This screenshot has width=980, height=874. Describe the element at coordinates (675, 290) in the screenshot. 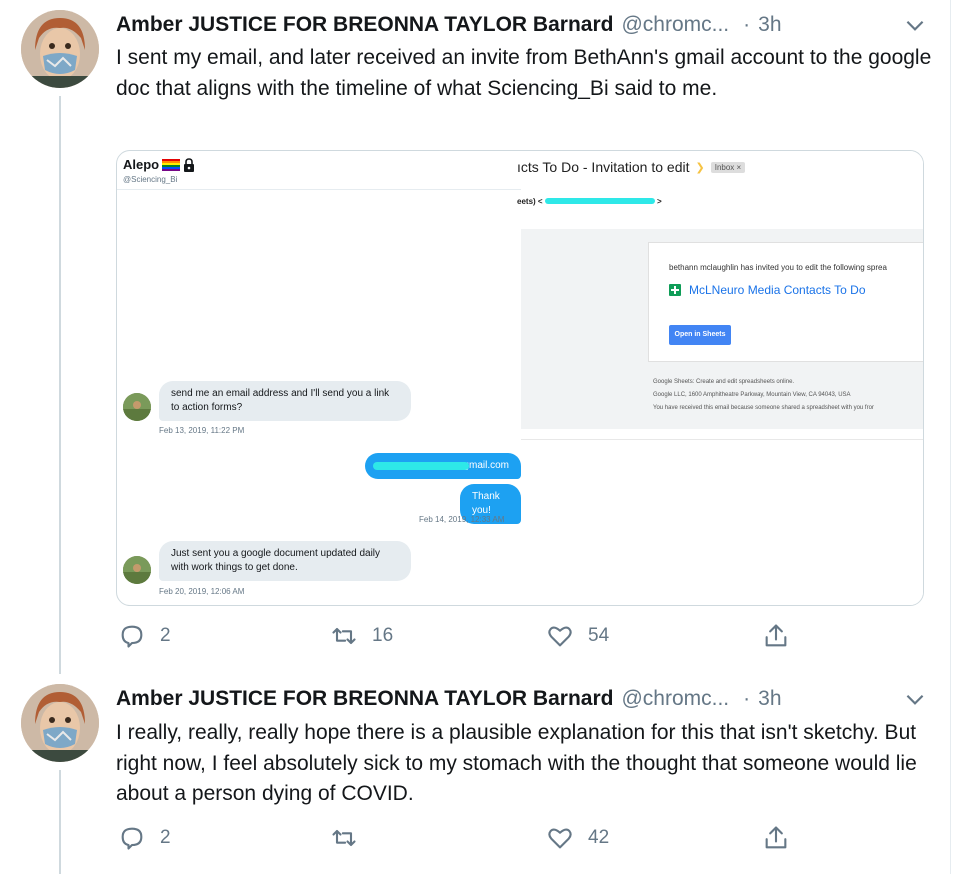

I see `sheets-icon` at that location.